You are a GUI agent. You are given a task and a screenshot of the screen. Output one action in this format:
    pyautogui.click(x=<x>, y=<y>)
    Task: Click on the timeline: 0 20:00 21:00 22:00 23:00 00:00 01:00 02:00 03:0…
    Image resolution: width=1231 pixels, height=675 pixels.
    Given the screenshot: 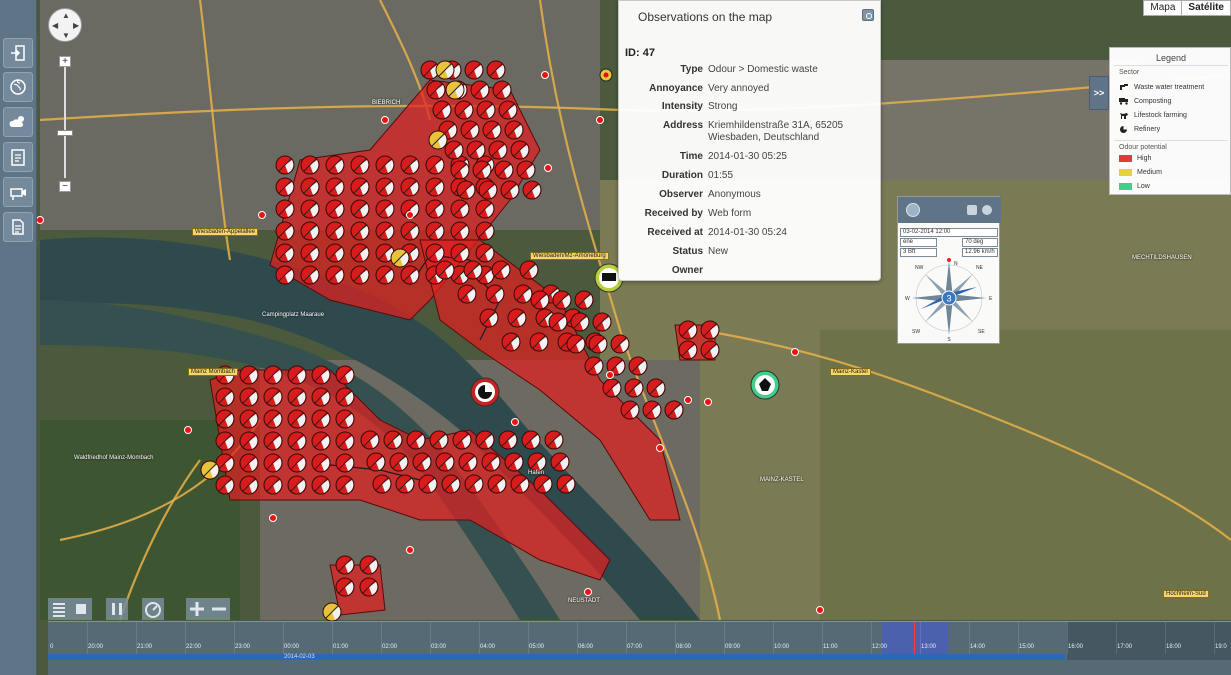 What is the action you would take?
    pyautogui.click(x=639, y=648)
    